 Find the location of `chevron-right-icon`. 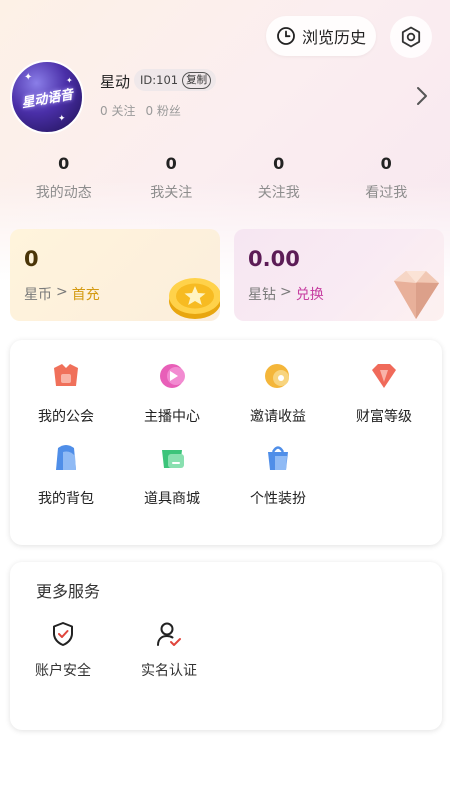

chevron-right-icon is located at coordinates (422, 96).